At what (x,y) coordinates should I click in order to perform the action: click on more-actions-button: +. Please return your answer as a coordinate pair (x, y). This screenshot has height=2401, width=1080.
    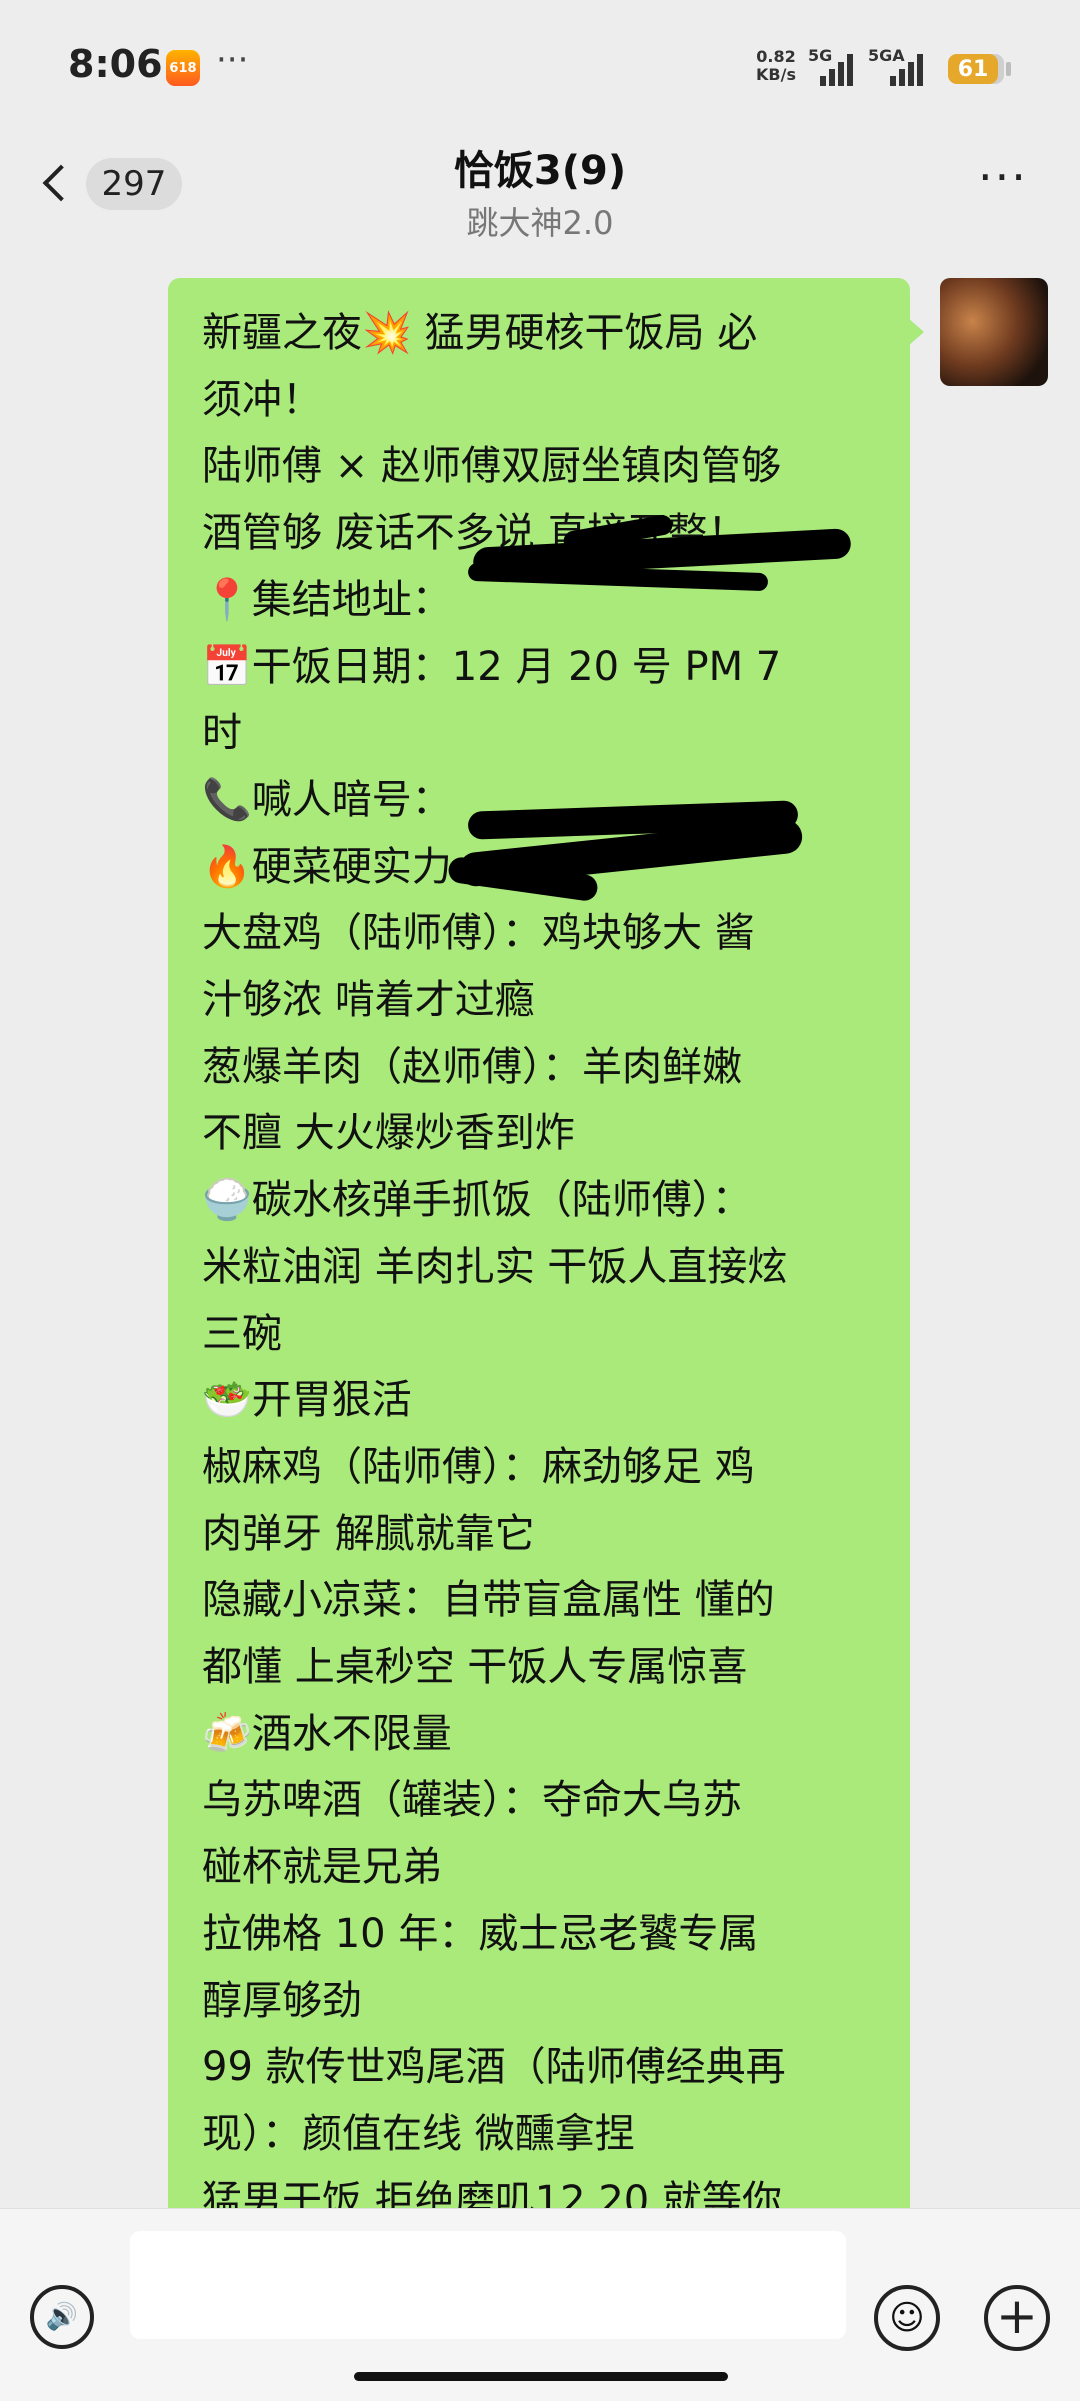
    Looking at the image, I should click on (1017, 2318).